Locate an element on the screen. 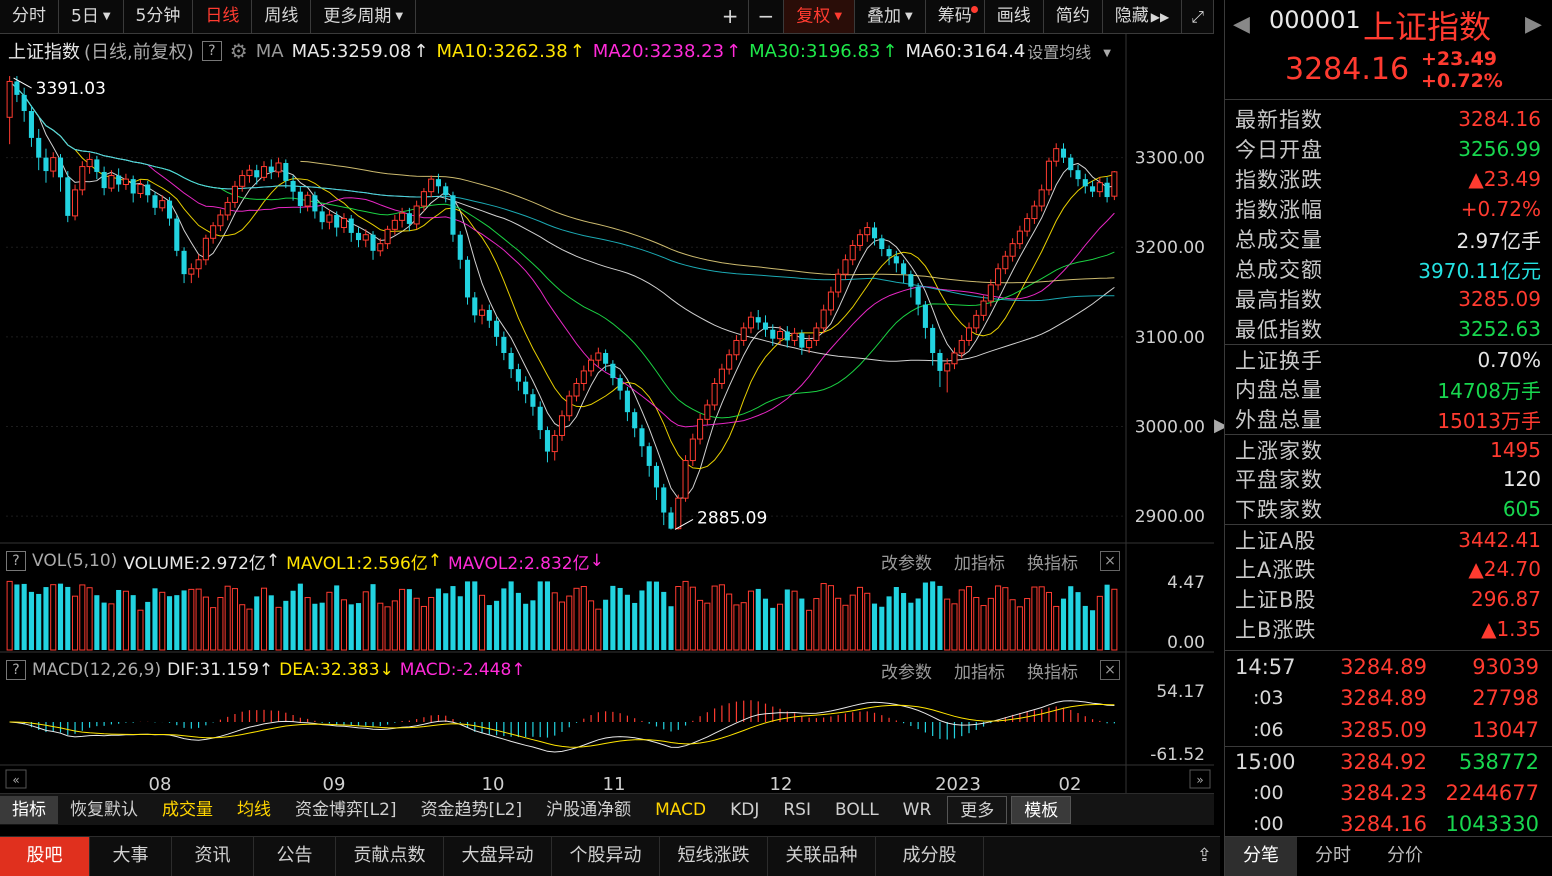 This screenshot has height=876, width=1552. tab-related: 关联品种 is located at coordinates (822, 856).